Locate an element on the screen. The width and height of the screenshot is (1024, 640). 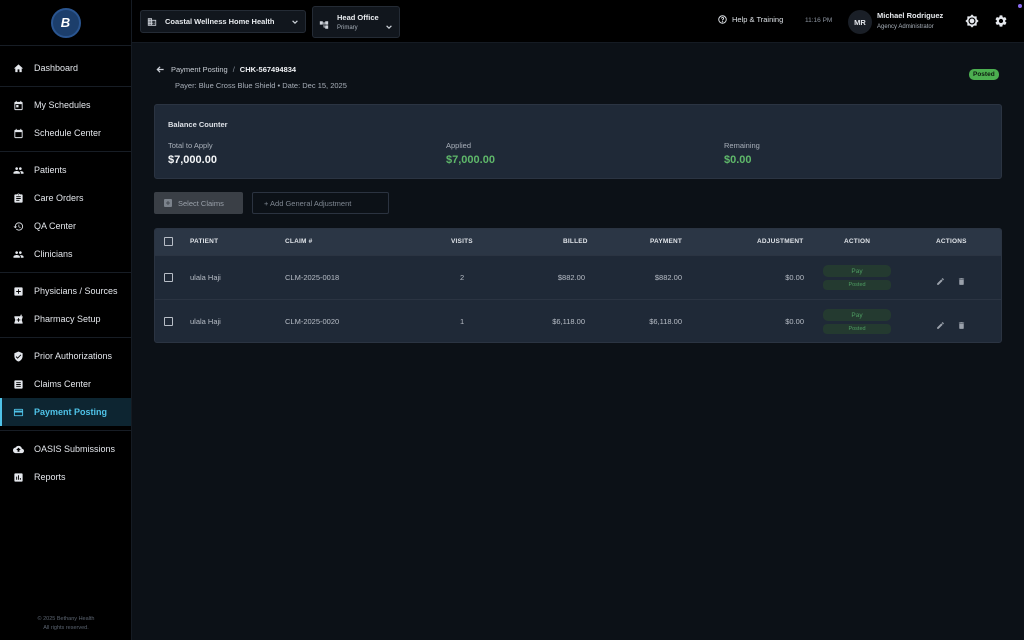
sidebar-item-label: Dashboard is located at coordinates (56, 68).